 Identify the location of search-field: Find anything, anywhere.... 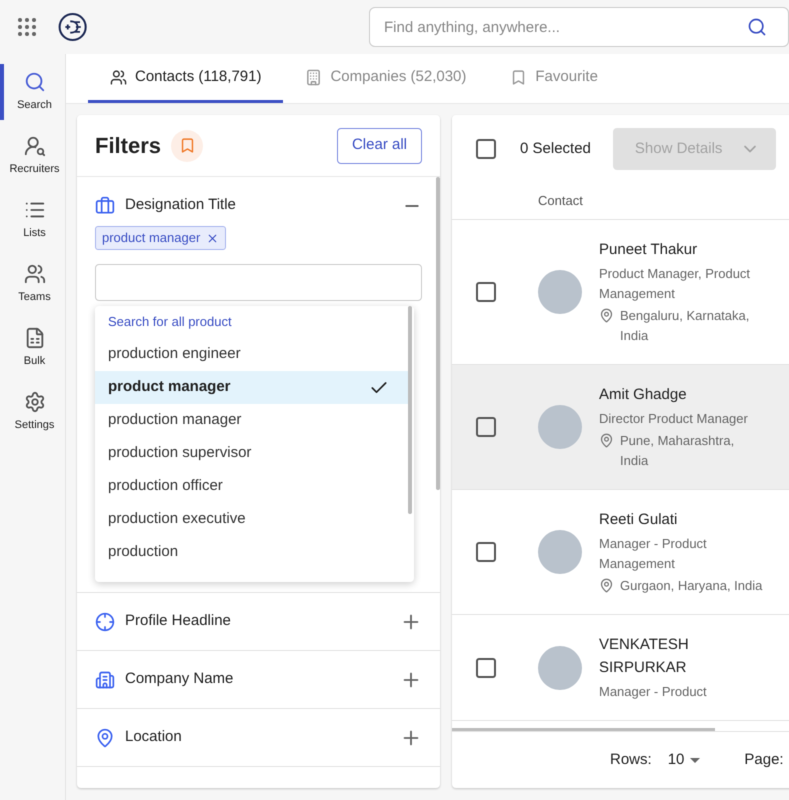
(579, 27).